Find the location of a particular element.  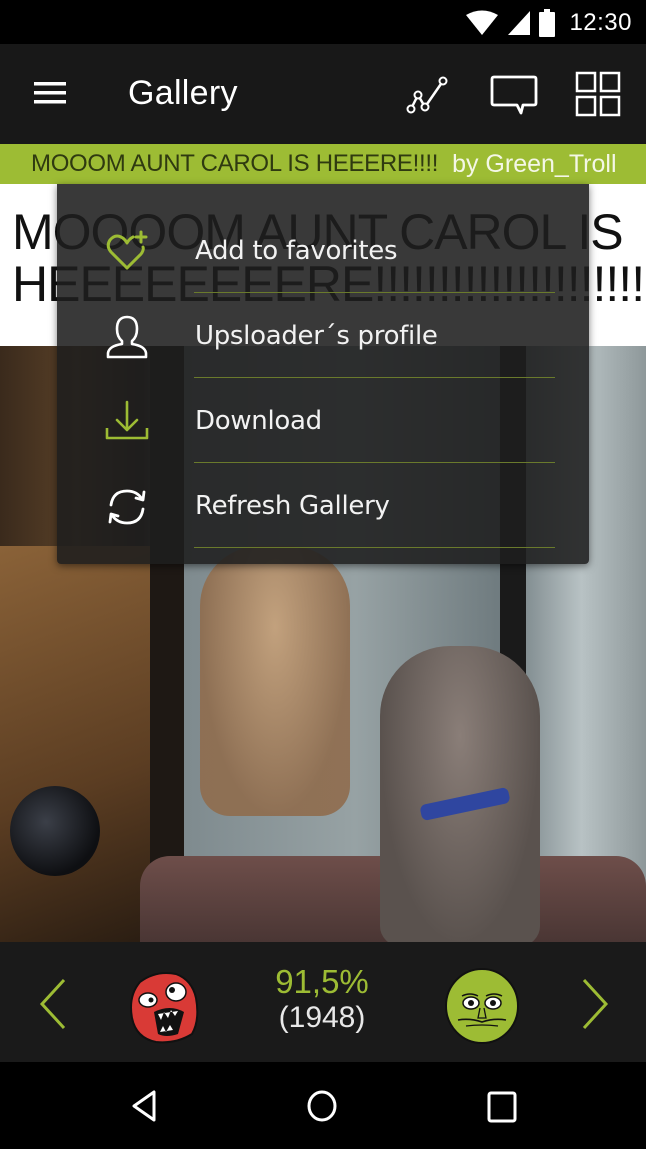

menu-item-download: Download is located at coordinates (323, 420).